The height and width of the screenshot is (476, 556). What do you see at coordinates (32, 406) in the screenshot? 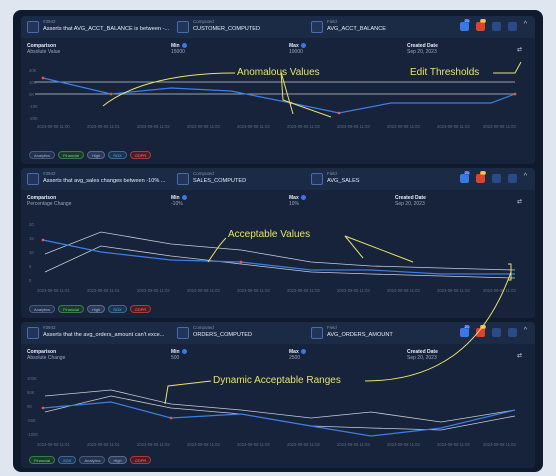
I see `y-ticks: 100K 50K 0K -50K -100K` at bounding box center [32, 406].